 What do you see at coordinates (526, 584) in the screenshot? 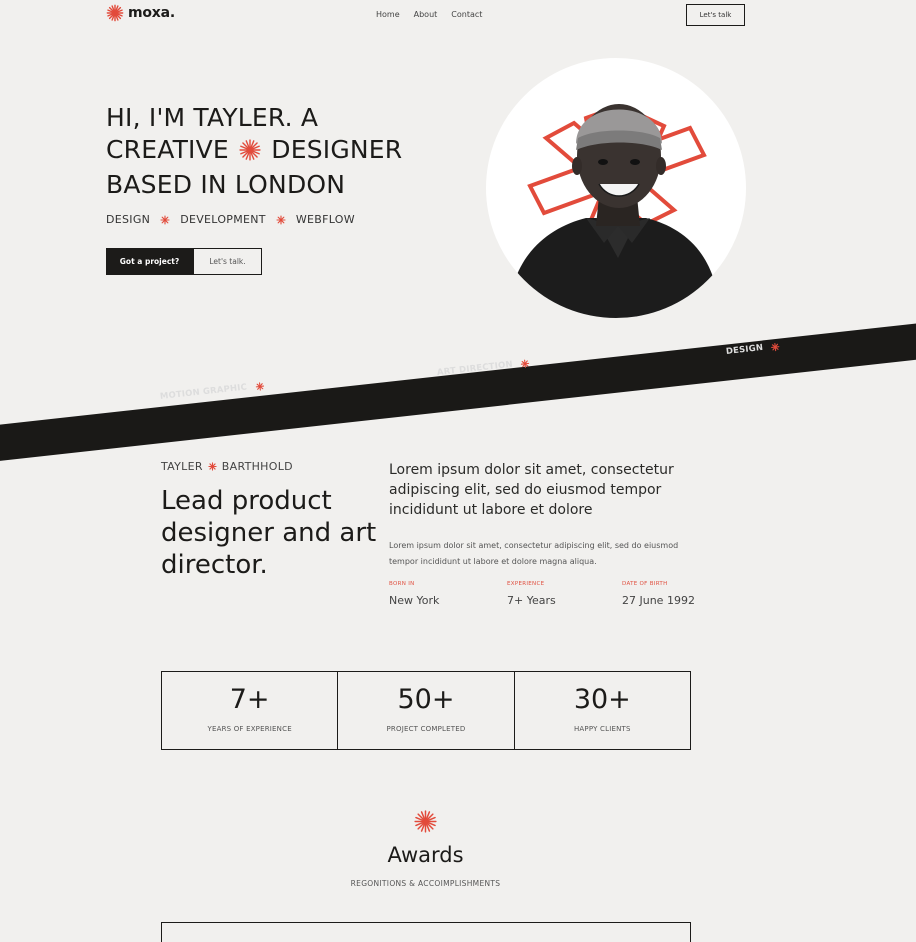
I see `fact-label: EXPERIENCE` at bounding box center [526, 584].